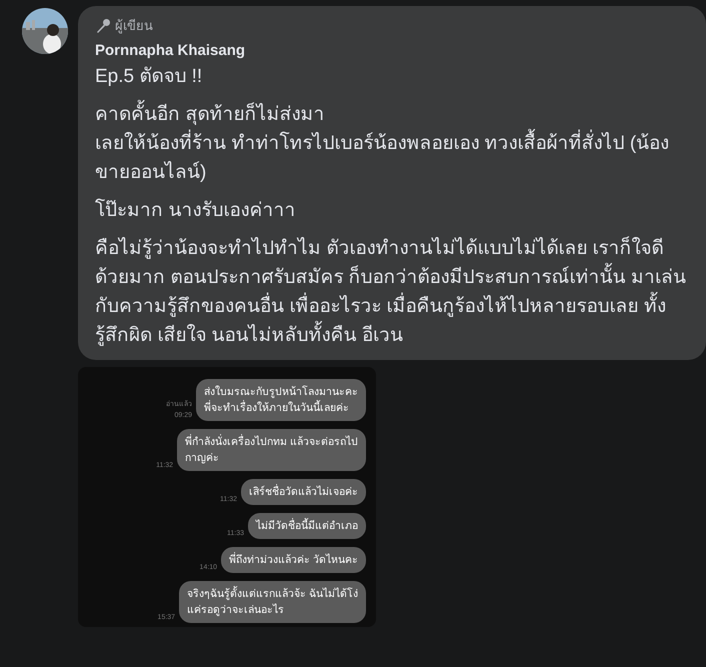  What do you see at coordinates (392, 51) in the screenshot?
I see `author-name: Pornnapha Khaisang` at bounding box center [392, 51].